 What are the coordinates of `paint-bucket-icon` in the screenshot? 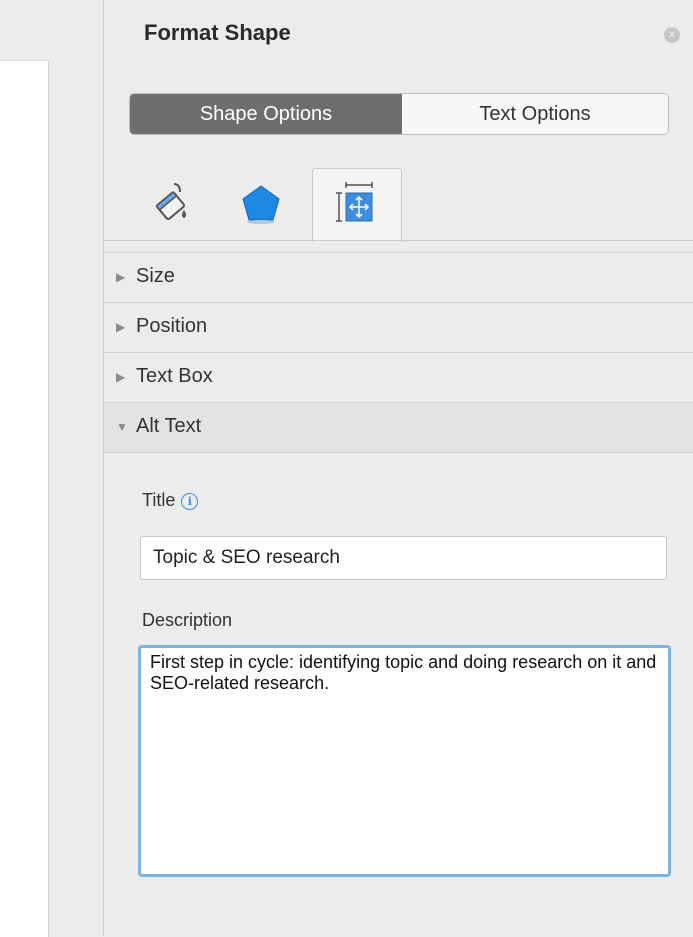 It's located at (170, 202).